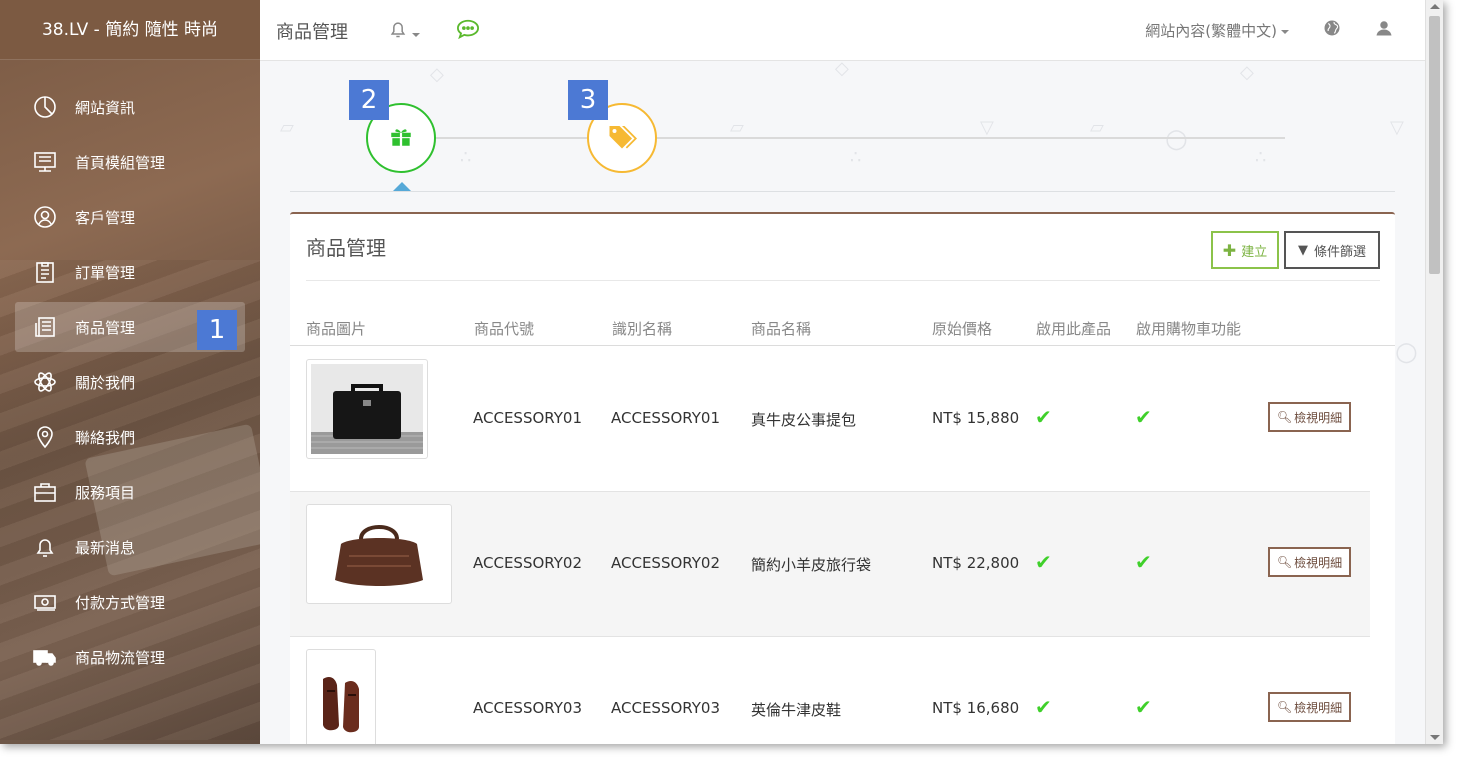 The image size is (1457, 758). What do you see at coordinates (45, 547) in the screenshot?
I see `bell-icon` at bounding box center [45, 547].